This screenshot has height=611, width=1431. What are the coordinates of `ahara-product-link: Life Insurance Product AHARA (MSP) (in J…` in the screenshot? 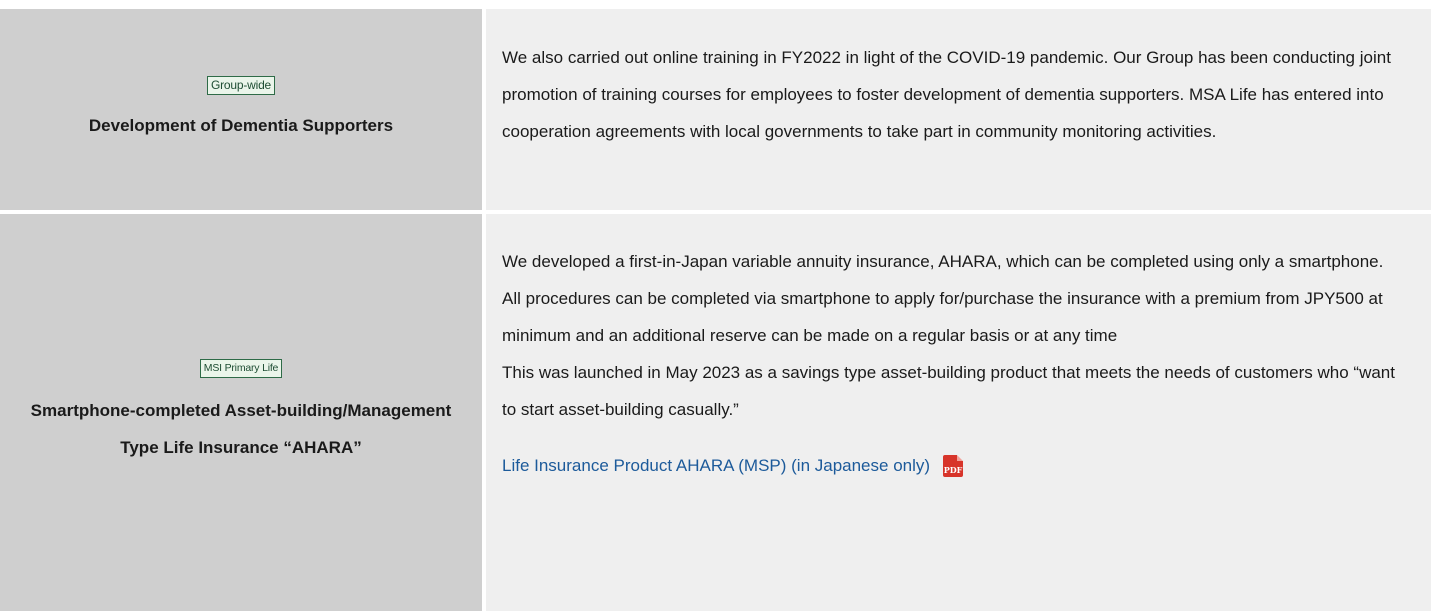 It's located at (716, 465).